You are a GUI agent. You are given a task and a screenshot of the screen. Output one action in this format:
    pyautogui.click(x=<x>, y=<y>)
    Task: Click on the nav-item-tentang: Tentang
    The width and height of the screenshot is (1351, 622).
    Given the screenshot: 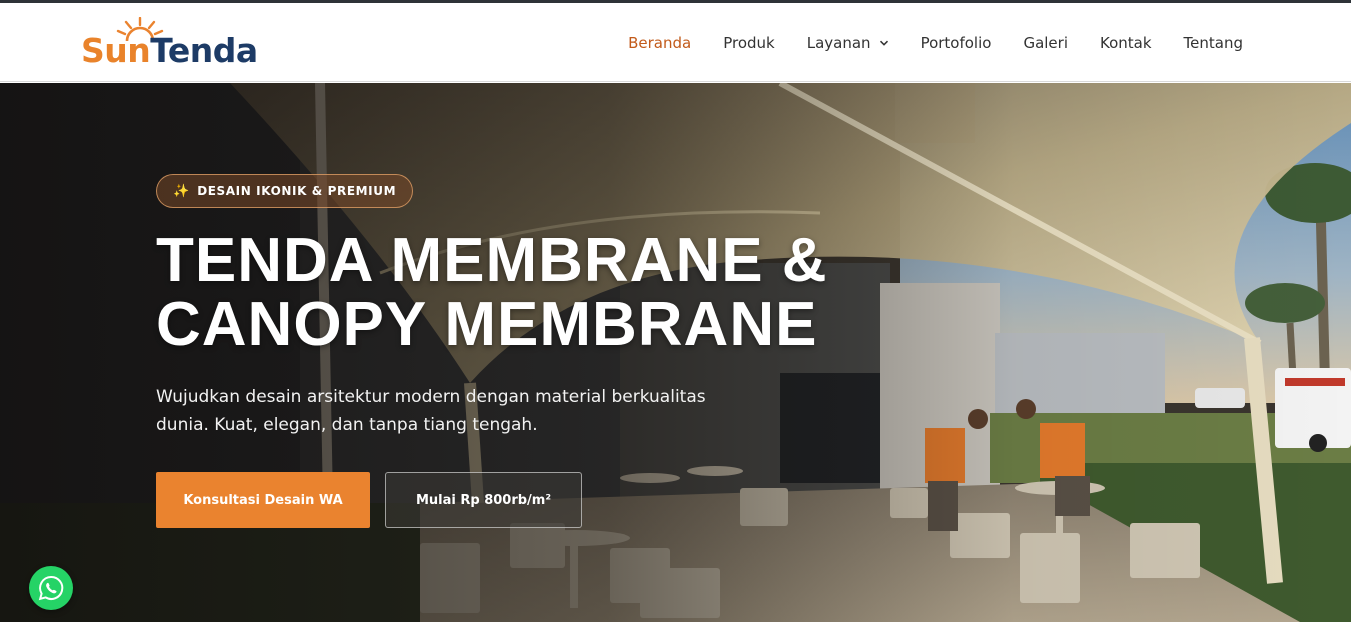 What is the action you would take?
    pyautogui.click(x=1213, y=43)
    